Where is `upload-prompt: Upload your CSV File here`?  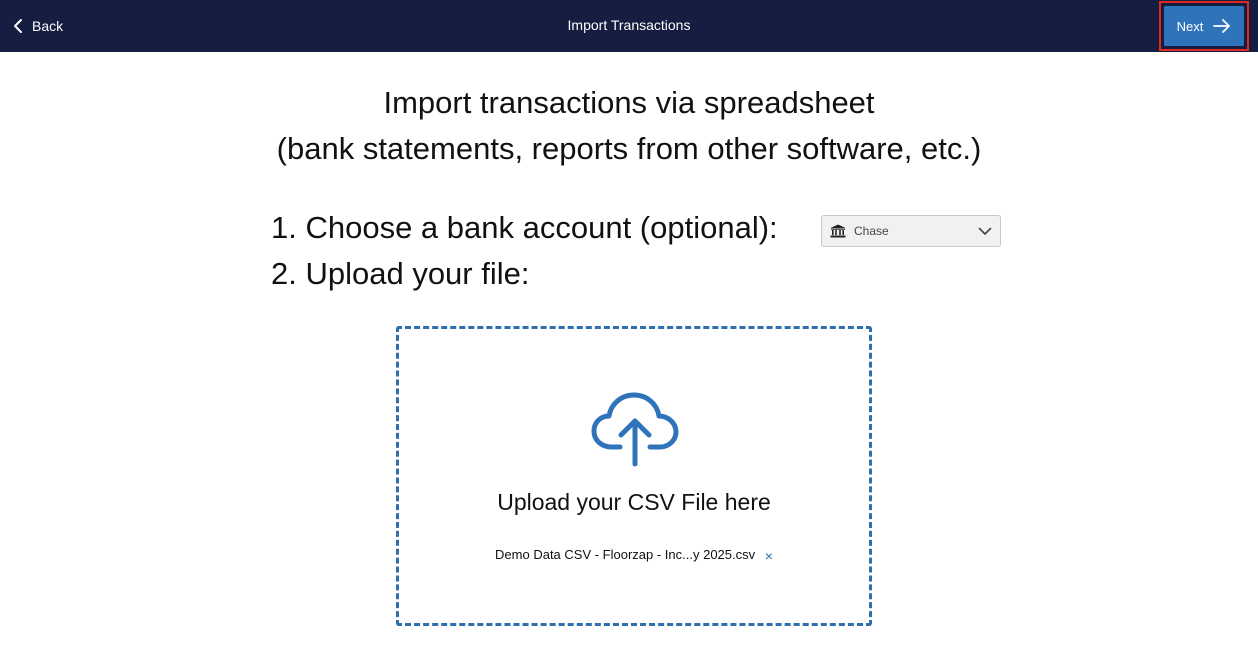 upload-prompt: Upload your CSV File here is located at coordinates (634, 502).